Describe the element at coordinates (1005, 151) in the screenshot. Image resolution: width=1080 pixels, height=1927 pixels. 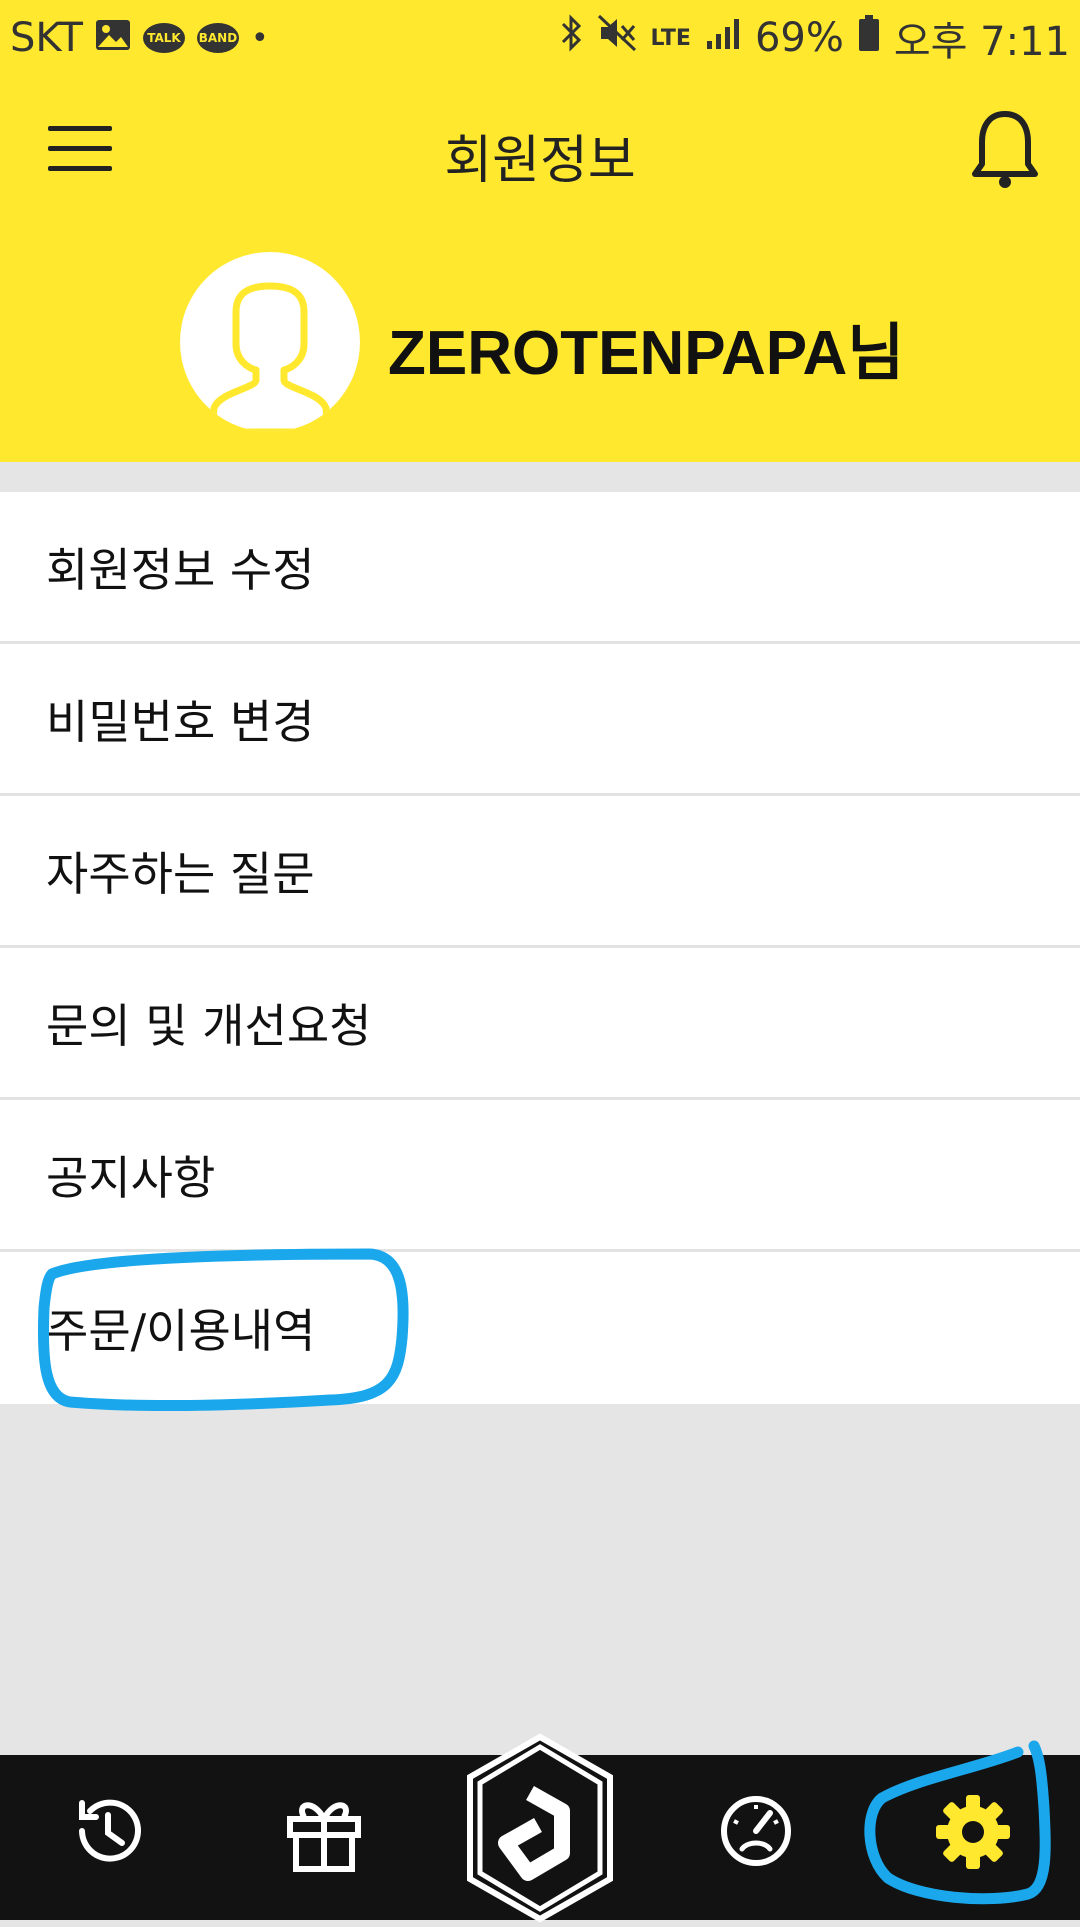
I see `notification-bell-icon` at that location.